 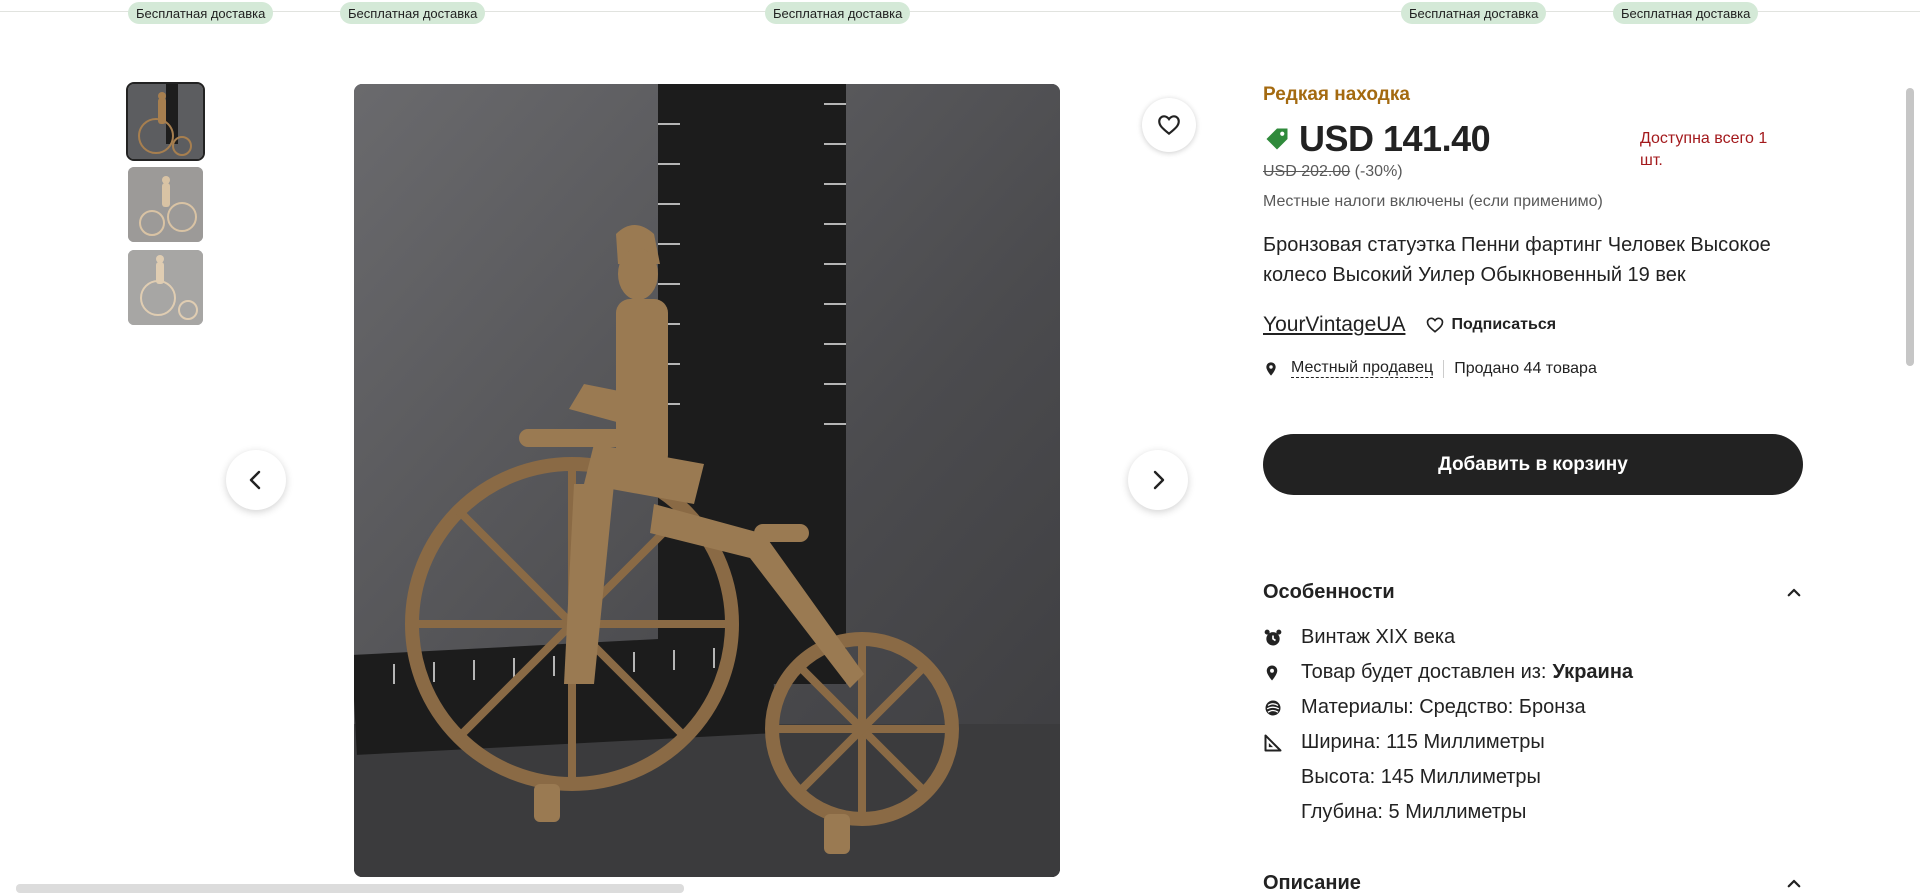 What do you see at coordinates (1533, 883) in the screenshot?
I see `description-section-toggle: Описание` at bounding box center [1533, 883].